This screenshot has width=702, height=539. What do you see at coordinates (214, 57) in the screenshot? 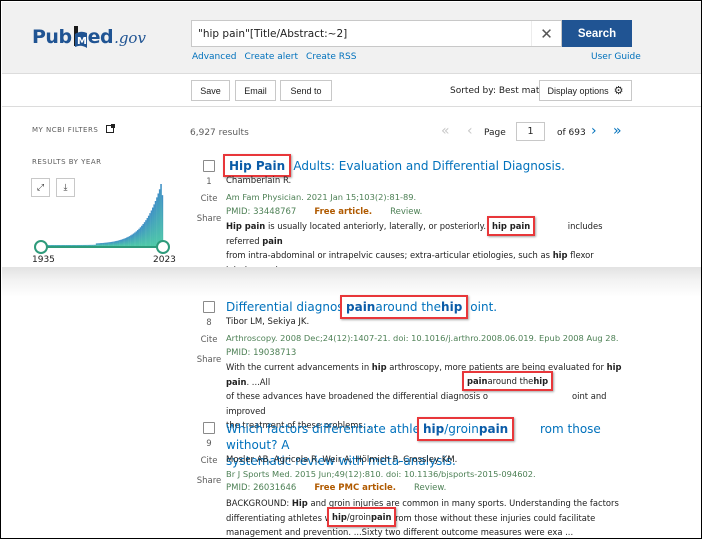
I see `advanced-link: Advanced` at bounding box center [214, 57].